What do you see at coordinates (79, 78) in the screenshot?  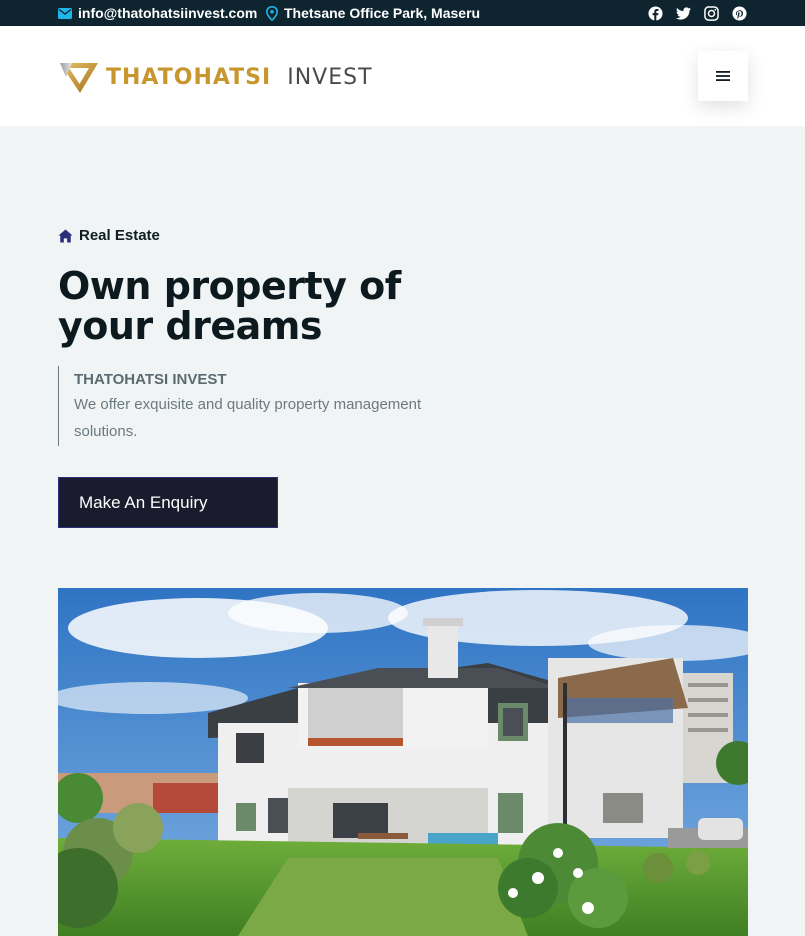 I see `logo-shield-icon` at bounding box center [79, 78].